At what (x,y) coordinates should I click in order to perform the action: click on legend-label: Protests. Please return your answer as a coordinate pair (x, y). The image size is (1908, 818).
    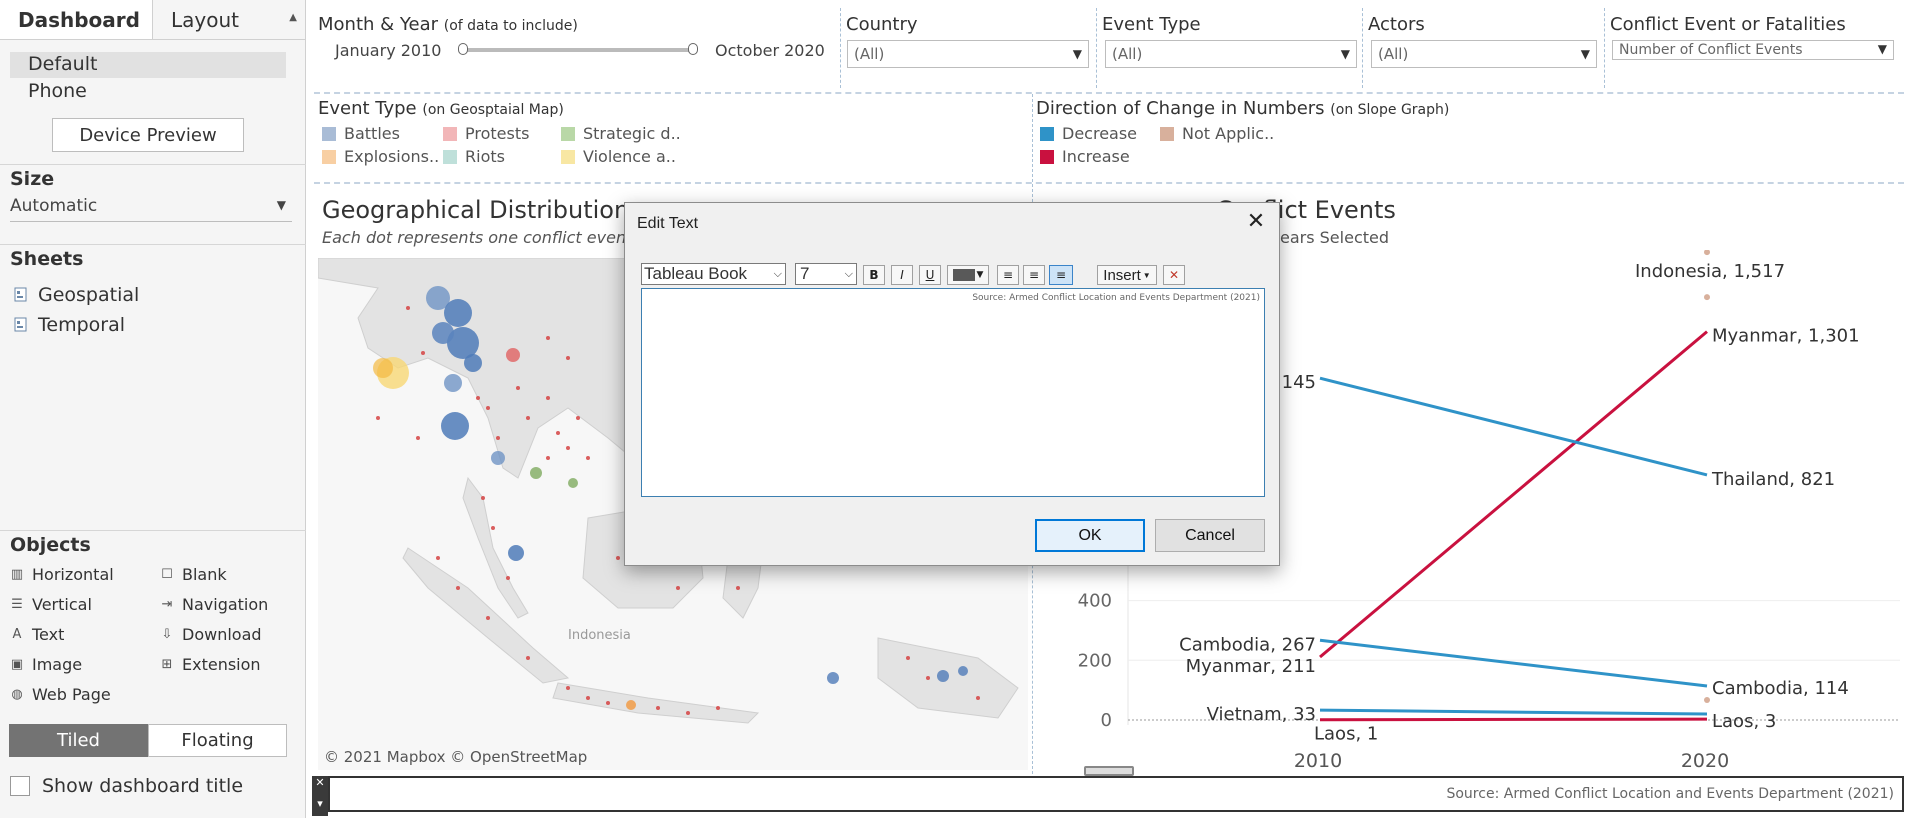
    Looking at the image, I should click on (497, 133).